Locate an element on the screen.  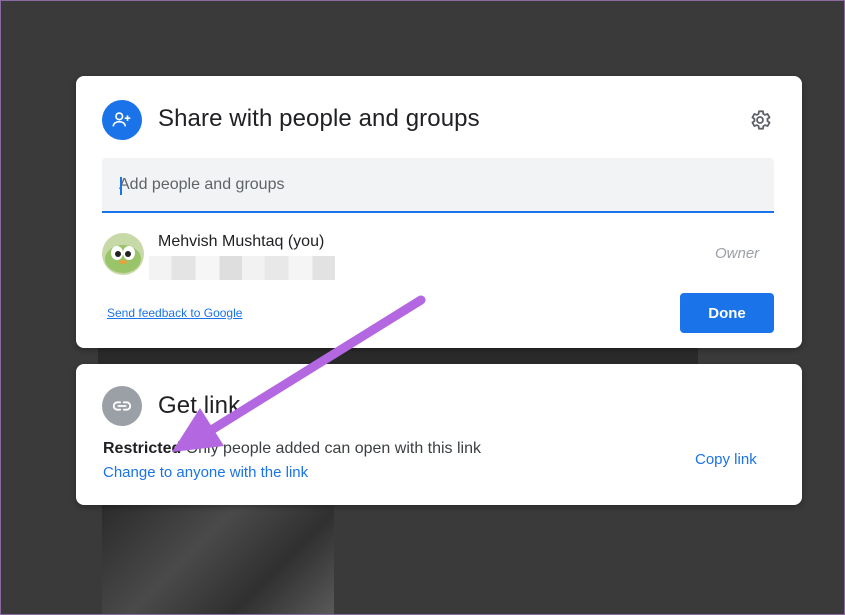
done-button: Done is located at coordinates (727, 313).